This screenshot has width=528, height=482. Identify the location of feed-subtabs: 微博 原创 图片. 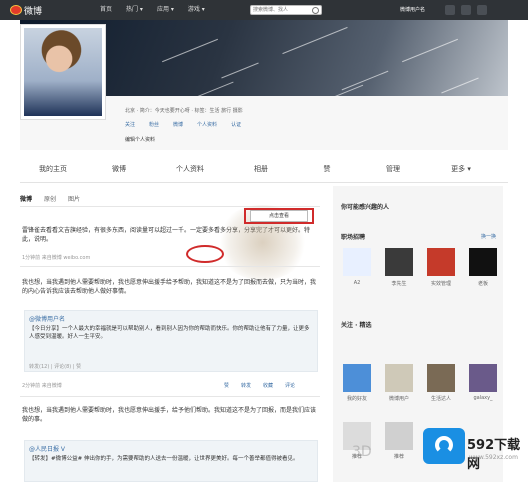
(50, 198).